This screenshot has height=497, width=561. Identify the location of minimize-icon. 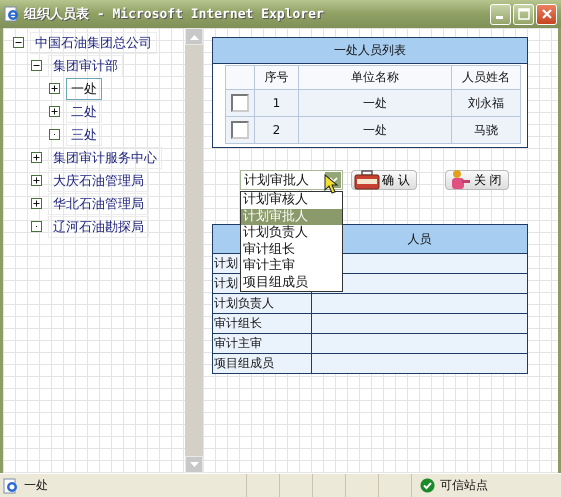
(499, 17).